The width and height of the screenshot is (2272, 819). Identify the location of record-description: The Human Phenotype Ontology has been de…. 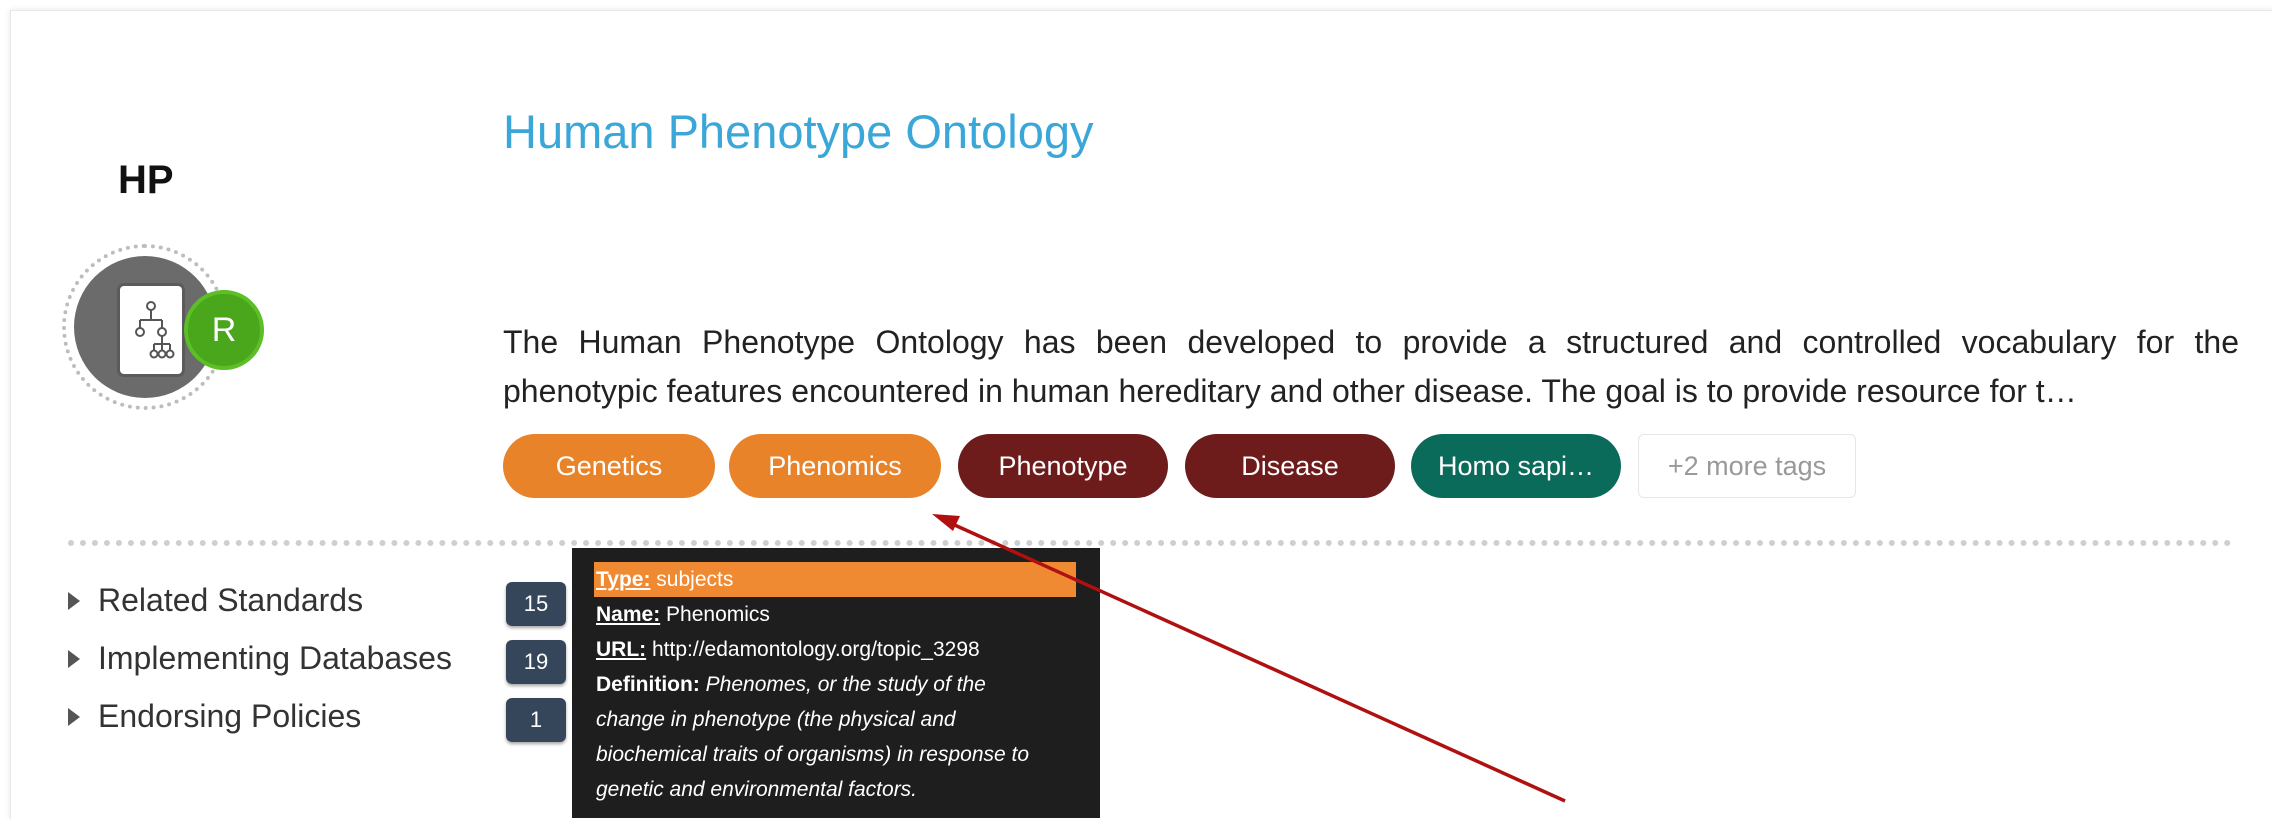
(1371, 367).